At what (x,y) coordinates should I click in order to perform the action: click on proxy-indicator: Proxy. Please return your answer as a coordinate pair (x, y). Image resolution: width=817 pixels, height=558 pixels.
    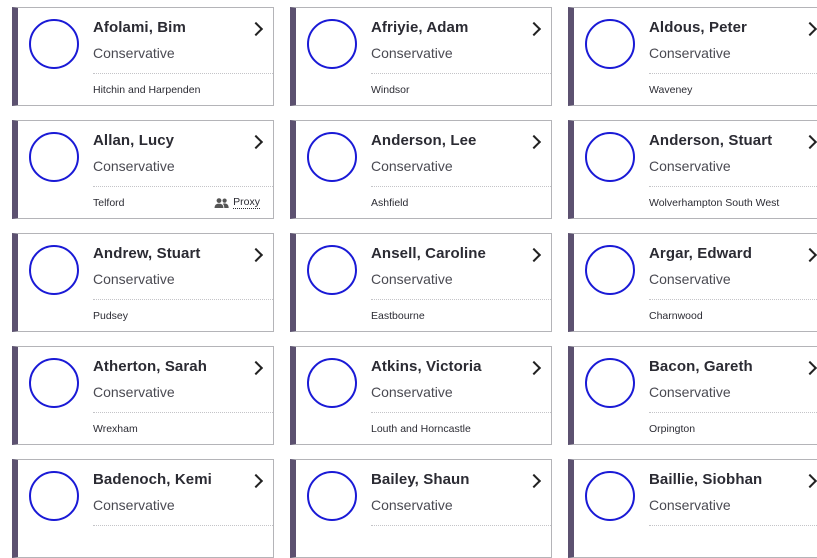
    Looking at the image, I should click on (237, 202).